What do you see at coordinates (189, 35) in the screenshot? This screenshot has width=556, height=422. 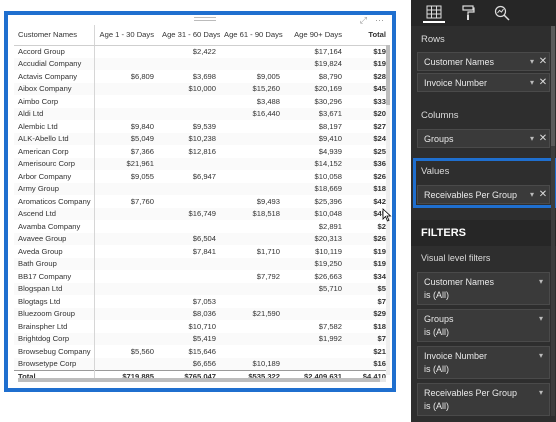 I see `column-header-age-31-60: Age 31 - 60 Days` at bounding box center [189, 35].